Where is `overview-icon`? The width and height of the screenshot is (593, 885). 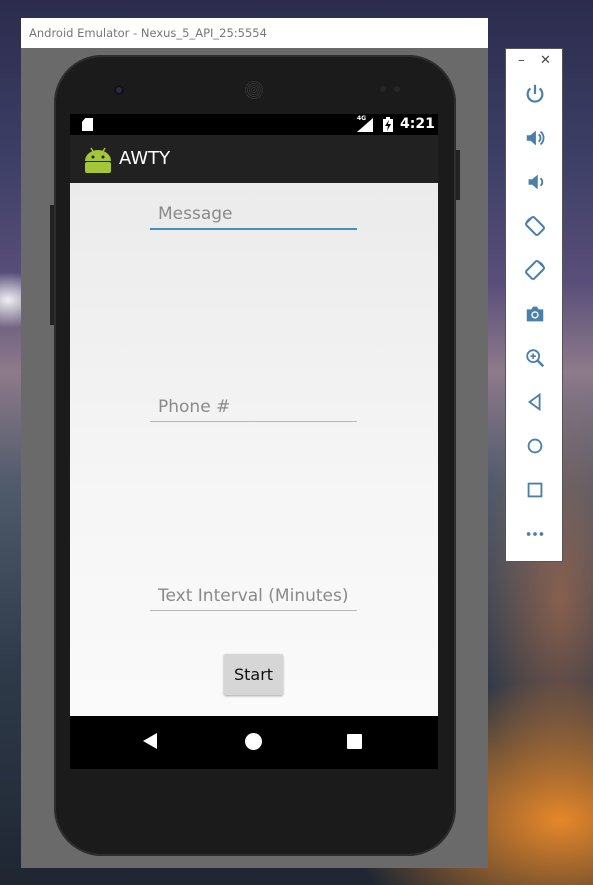
overview-icon is located at coordinates (535, 490).